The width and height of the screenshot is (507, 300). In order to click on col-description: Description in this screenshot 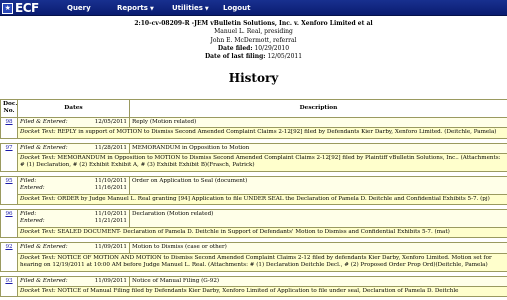, I will do `click(318, 108)`.